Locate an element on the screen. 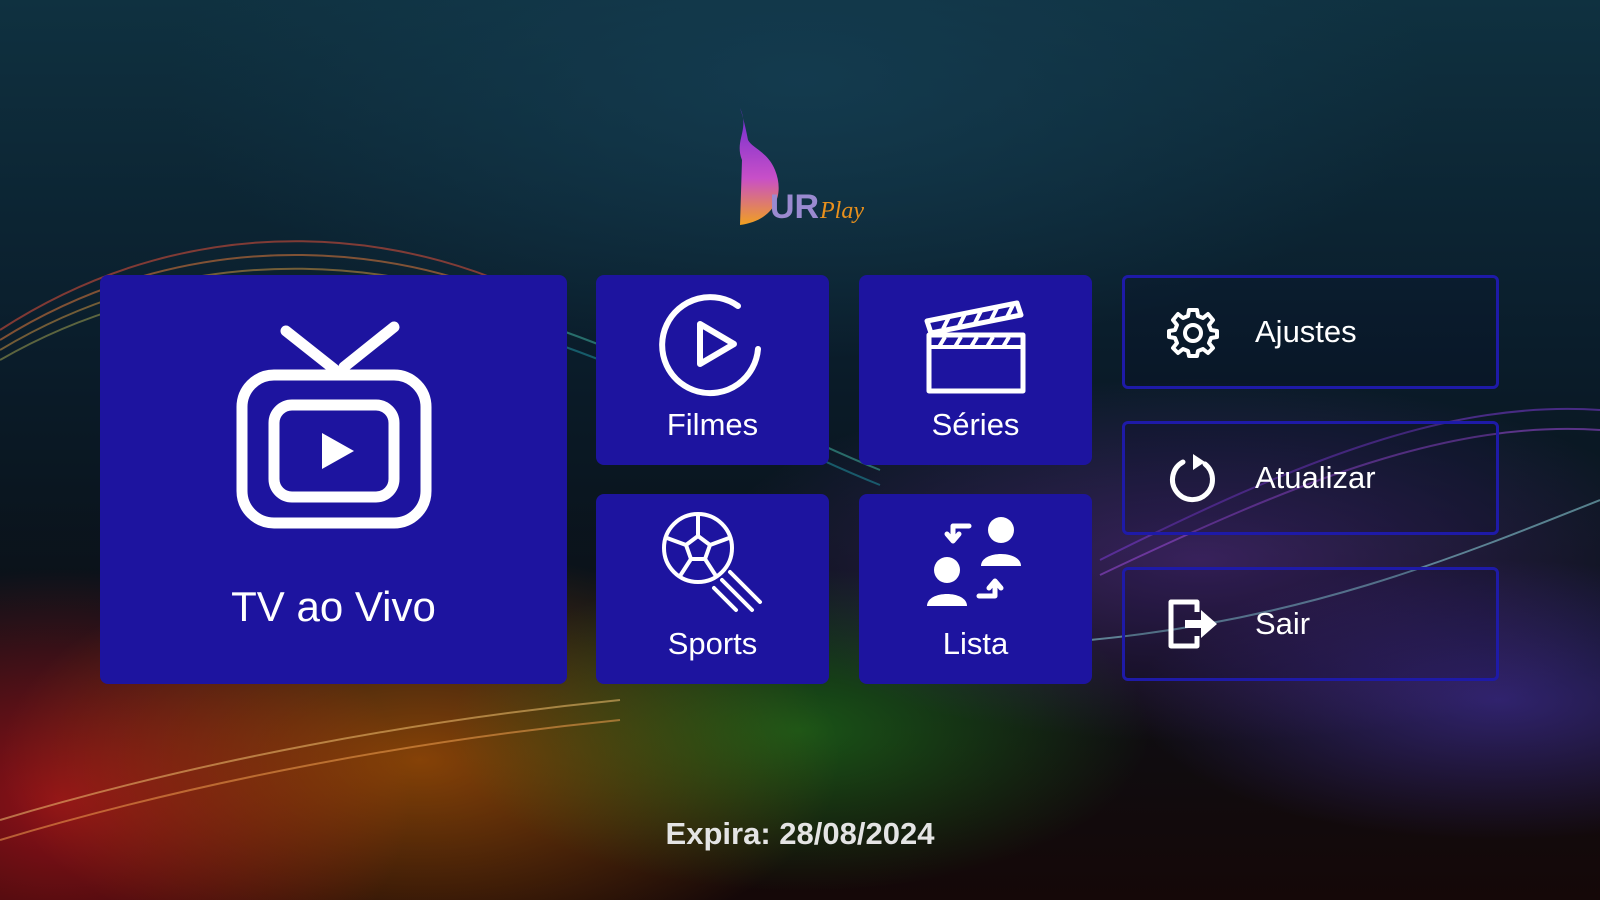 This screenshot has height=900, width=1600. list-tile: Lista is located at coordinates (975, 589).